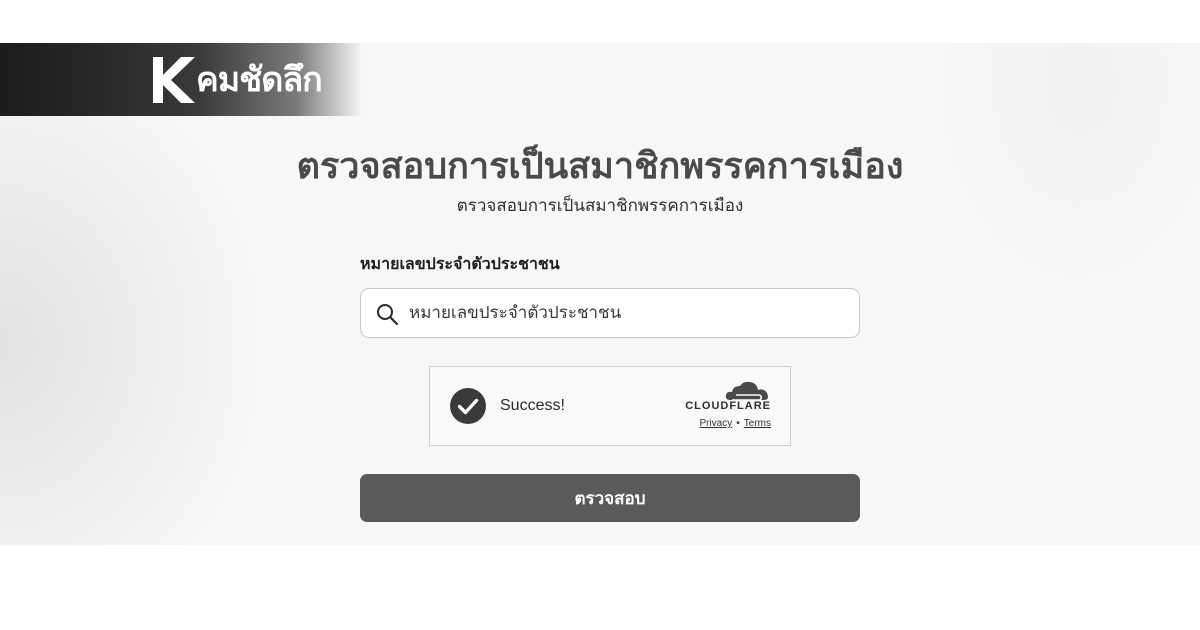 The height and width of the screenshot is (630, 1200). Describe the element at coordinates (715, 423) in the screenshot. I see `privacy-link: Privacy` at that location.